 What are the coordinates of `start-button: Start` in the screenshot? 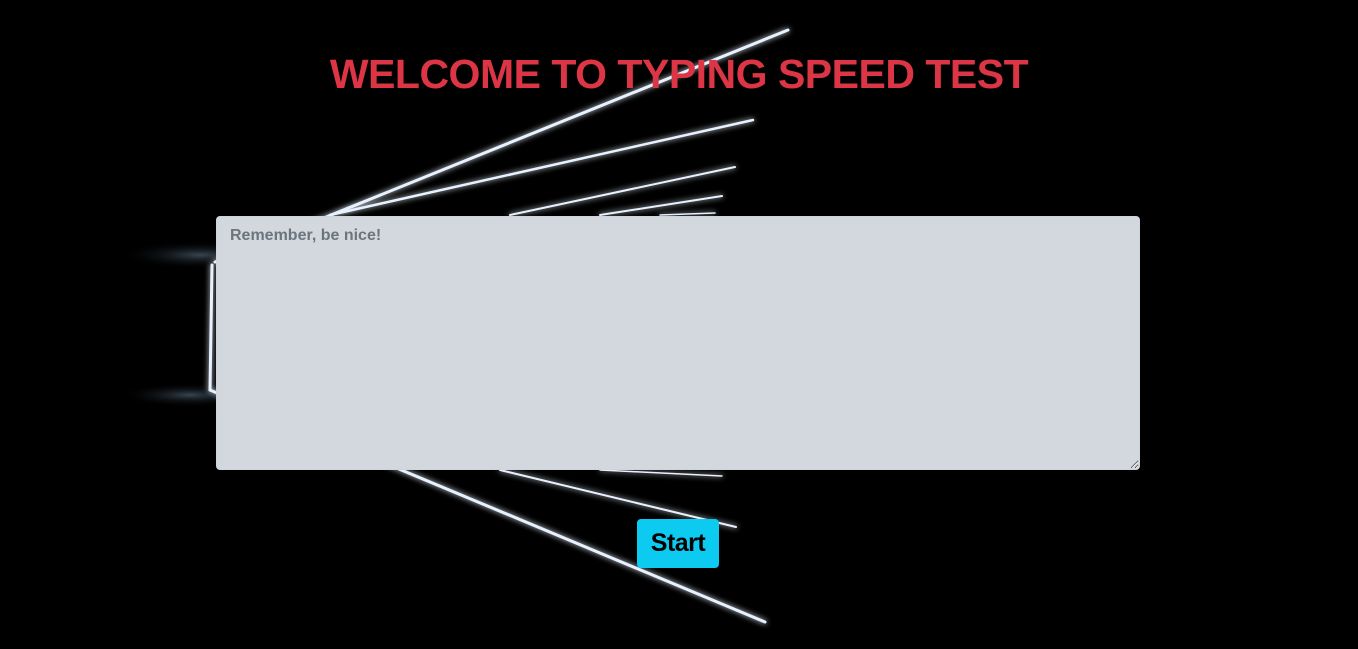 It's located at (678, 543).